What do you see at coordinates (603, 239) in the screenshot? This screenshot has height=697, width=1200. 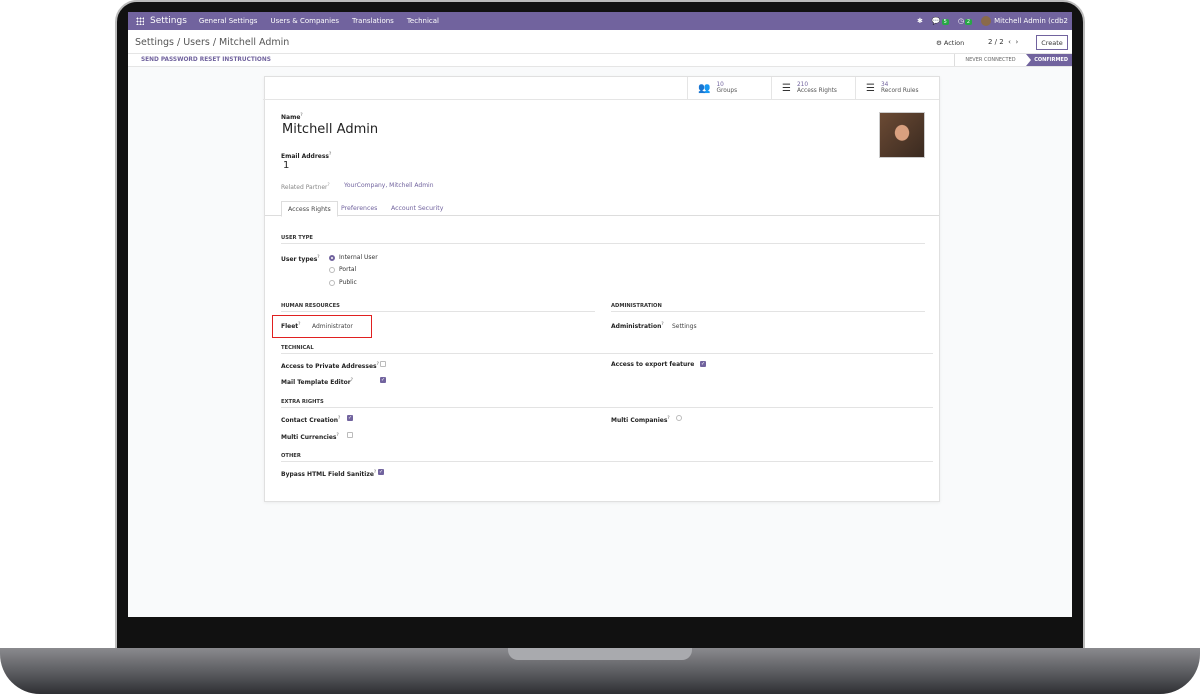 I see `section-user-type: USER TYPE` at bounding box center [603, 239].